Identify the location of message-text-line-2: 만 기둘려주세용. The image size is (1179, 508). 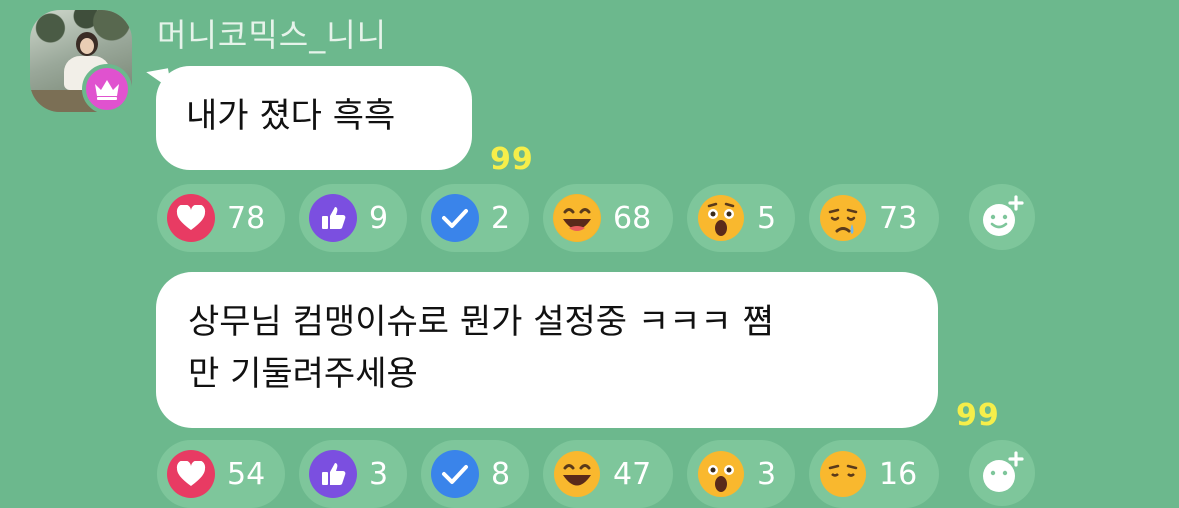
(303, 374).